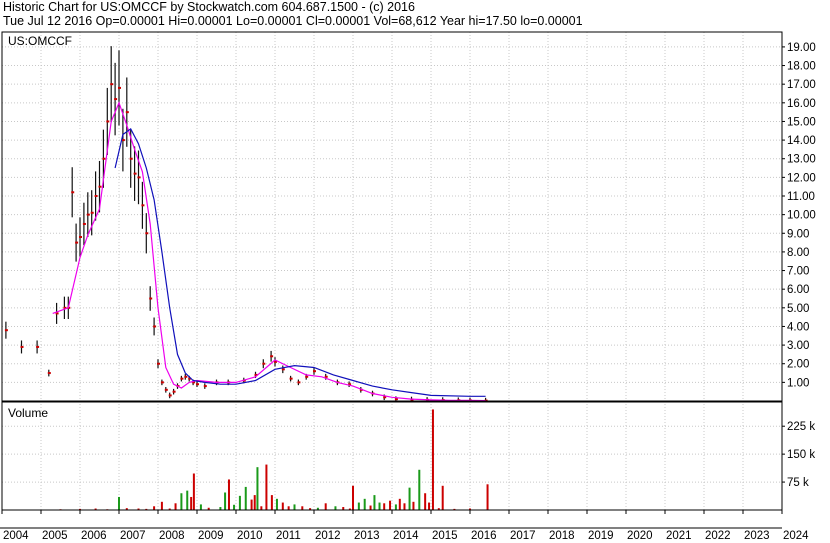  Describe the element at coordinates (801, 48) in the screenshot. I see `price-tick-label: 19.00` at that location.